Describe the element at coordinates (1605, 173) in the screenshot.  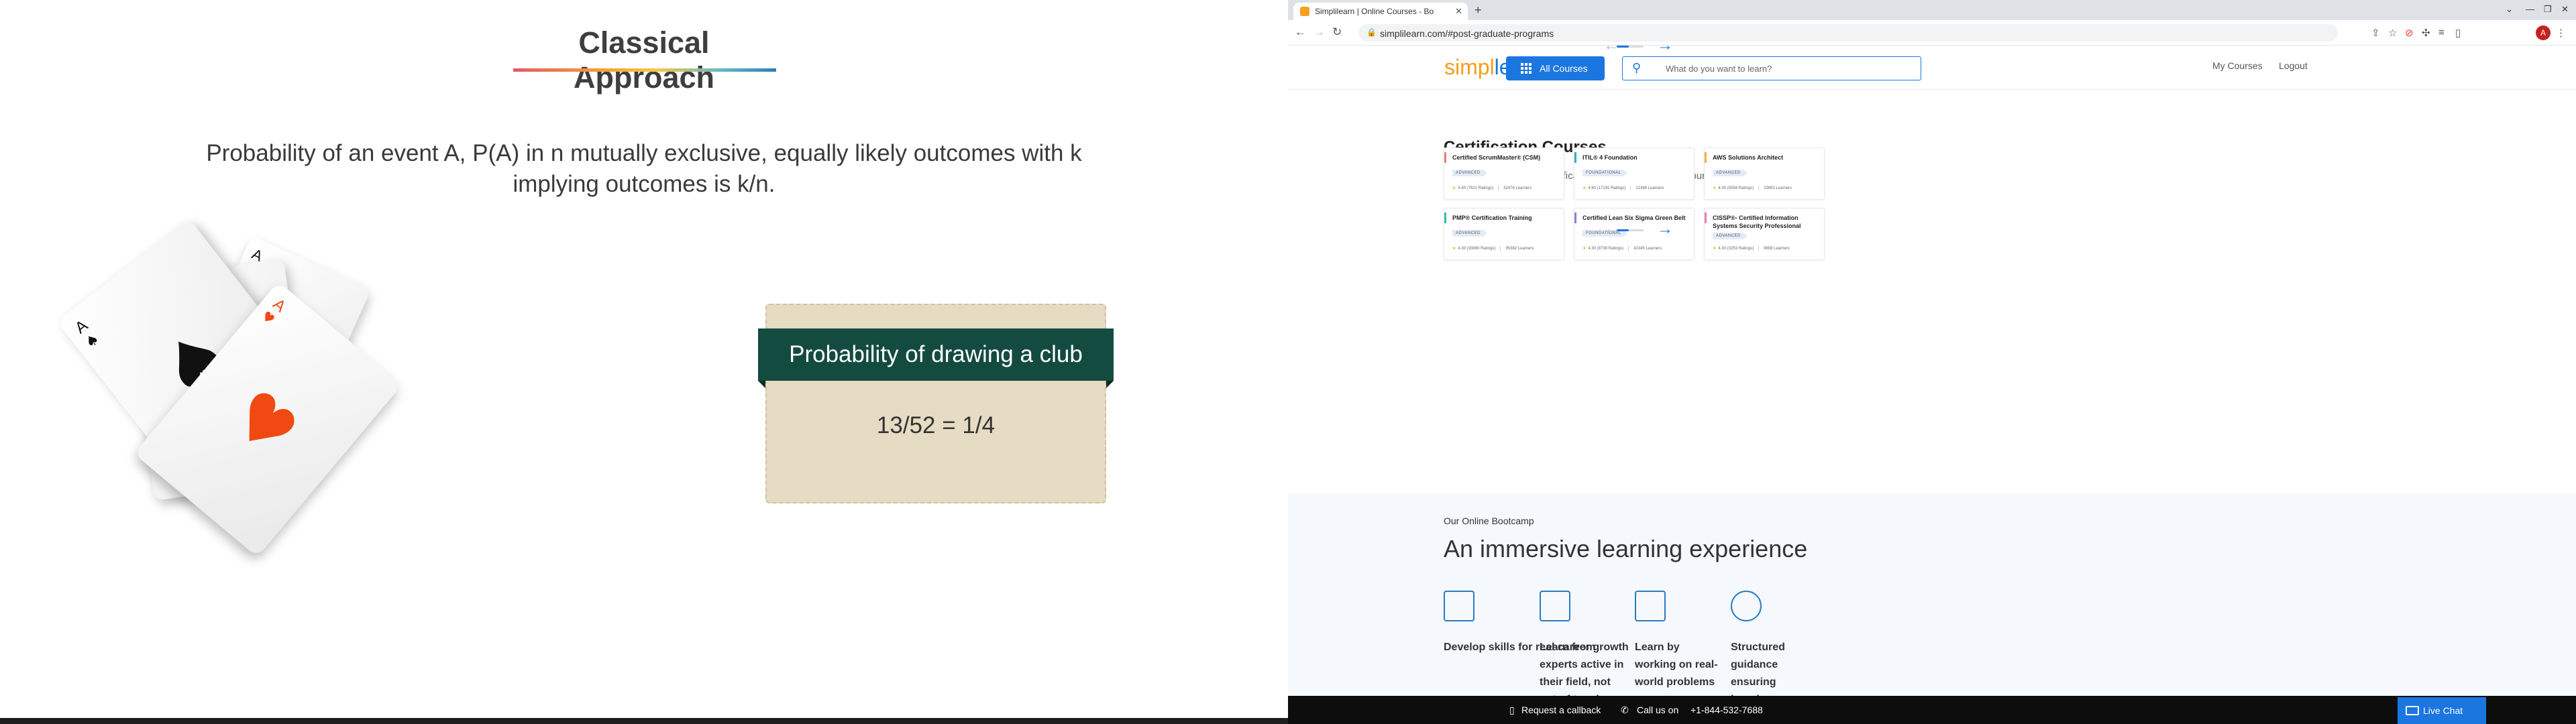
I see `level-badge: FOUNDATIONAL` at that location.